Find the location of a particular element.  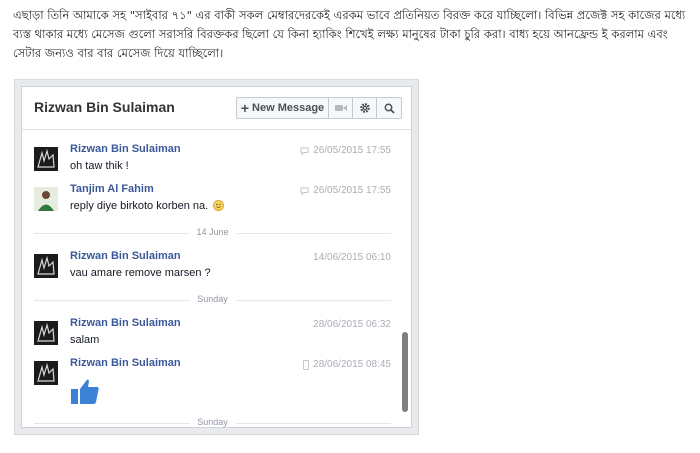

thumbs-up-icon is located at coordinates (85, 391).